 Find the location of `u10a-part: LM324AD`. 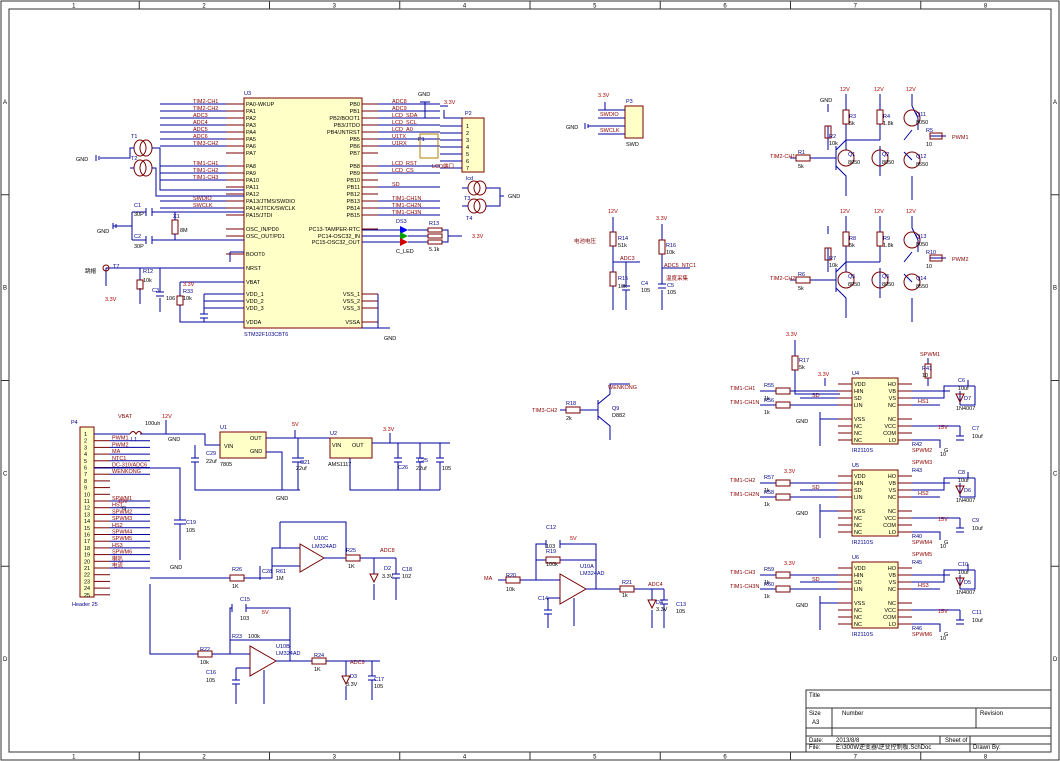

u10a-part: LM324AD is located at coordinates (592, 574).